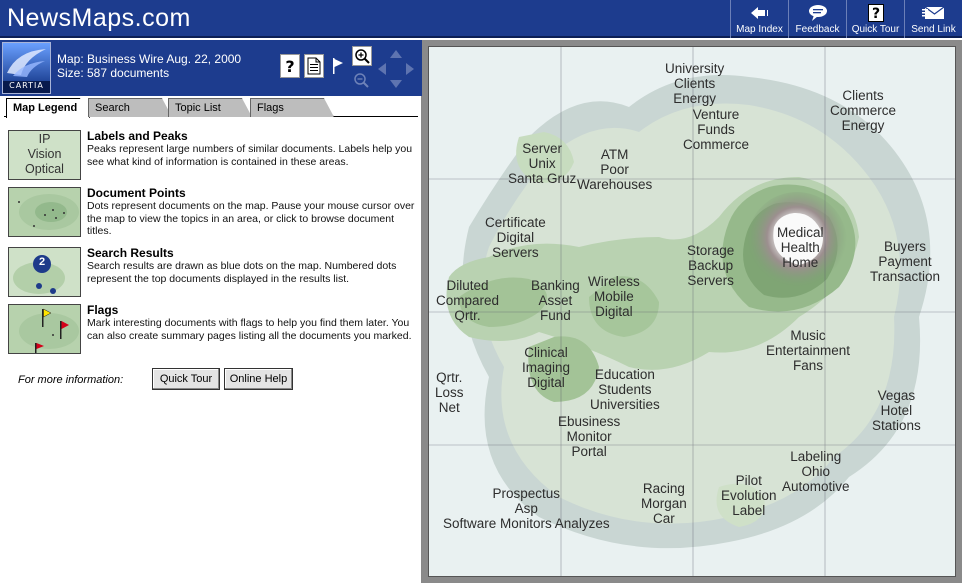 The image size is (962, 583). Describe the element at coordinates (542, 163) in the screenshot. I see `map-label: Server Unix Santa Gruz` at that location.